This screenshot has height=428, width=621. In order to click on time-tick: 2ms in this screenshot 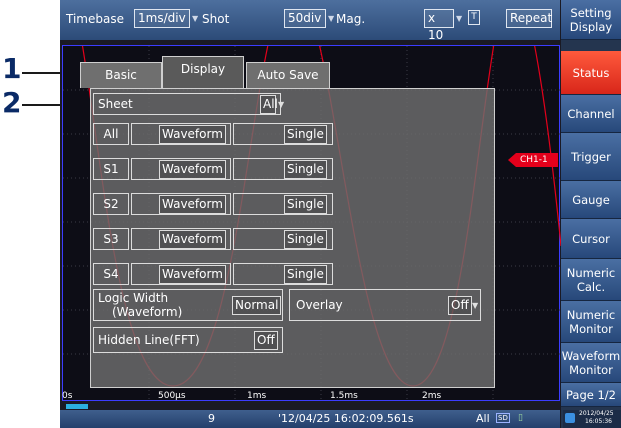, I will do `click(432, 396)`.